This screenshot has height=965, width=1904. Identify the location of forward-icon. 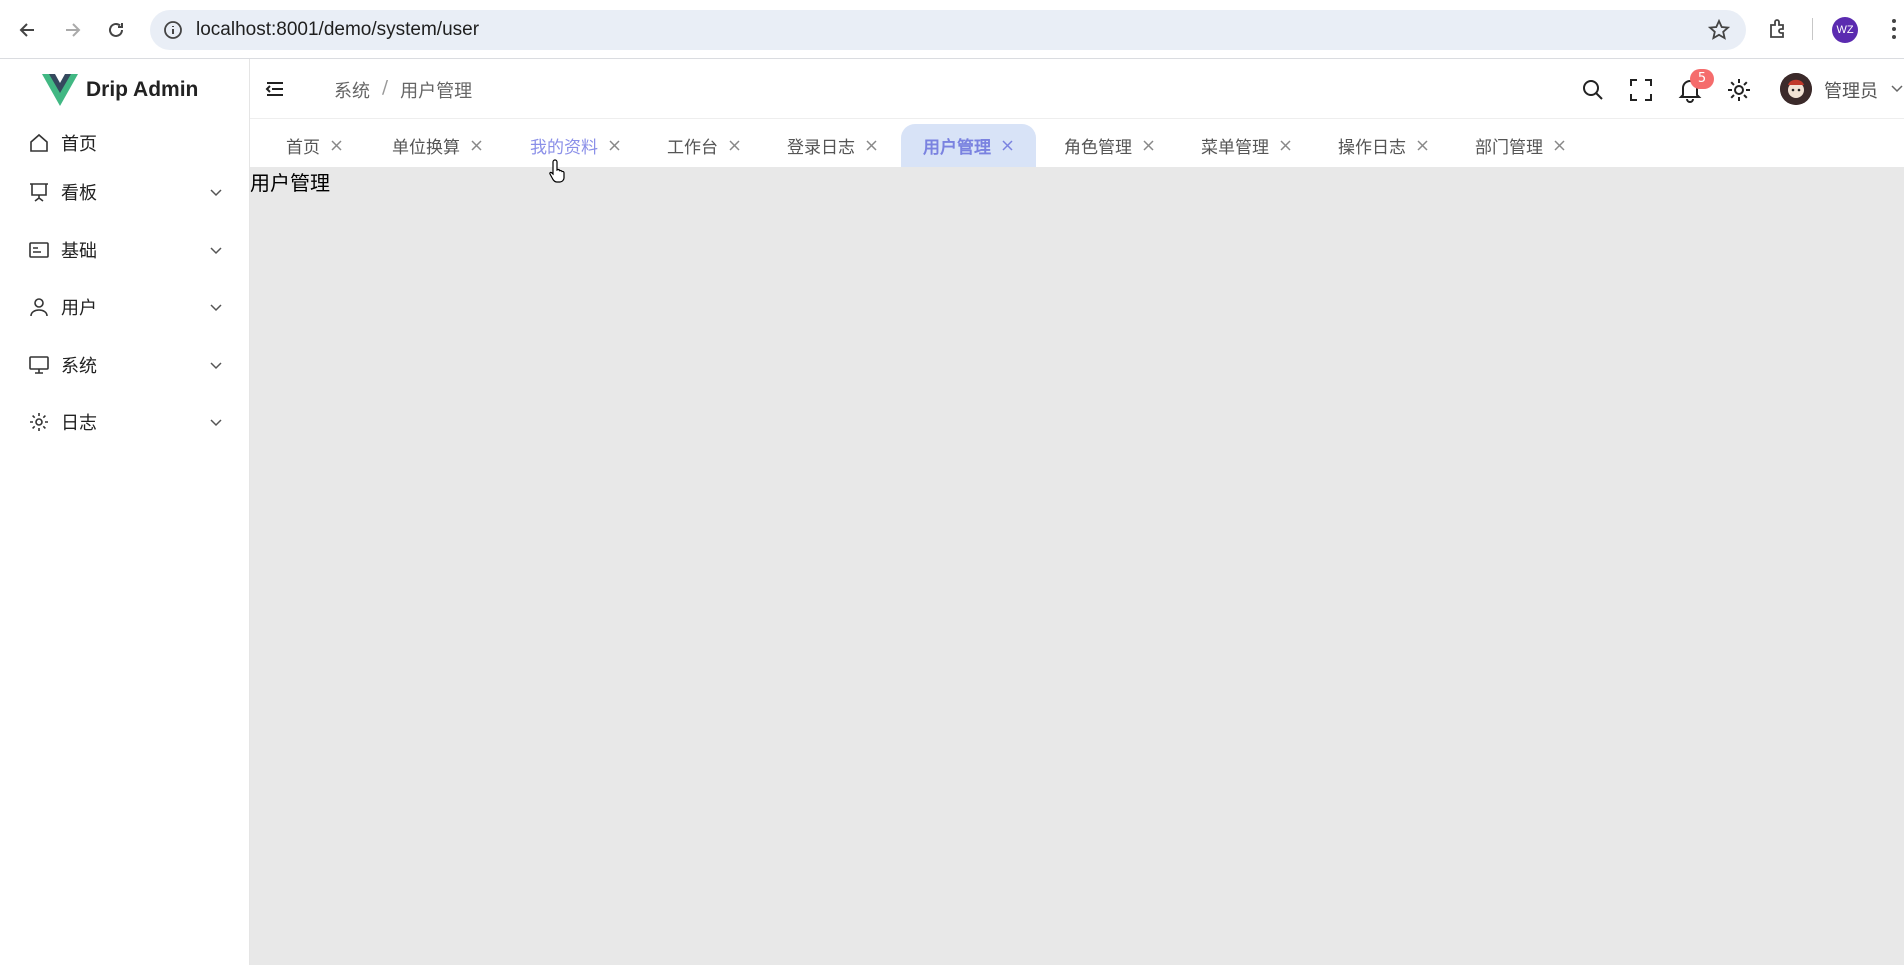
(72, 30).